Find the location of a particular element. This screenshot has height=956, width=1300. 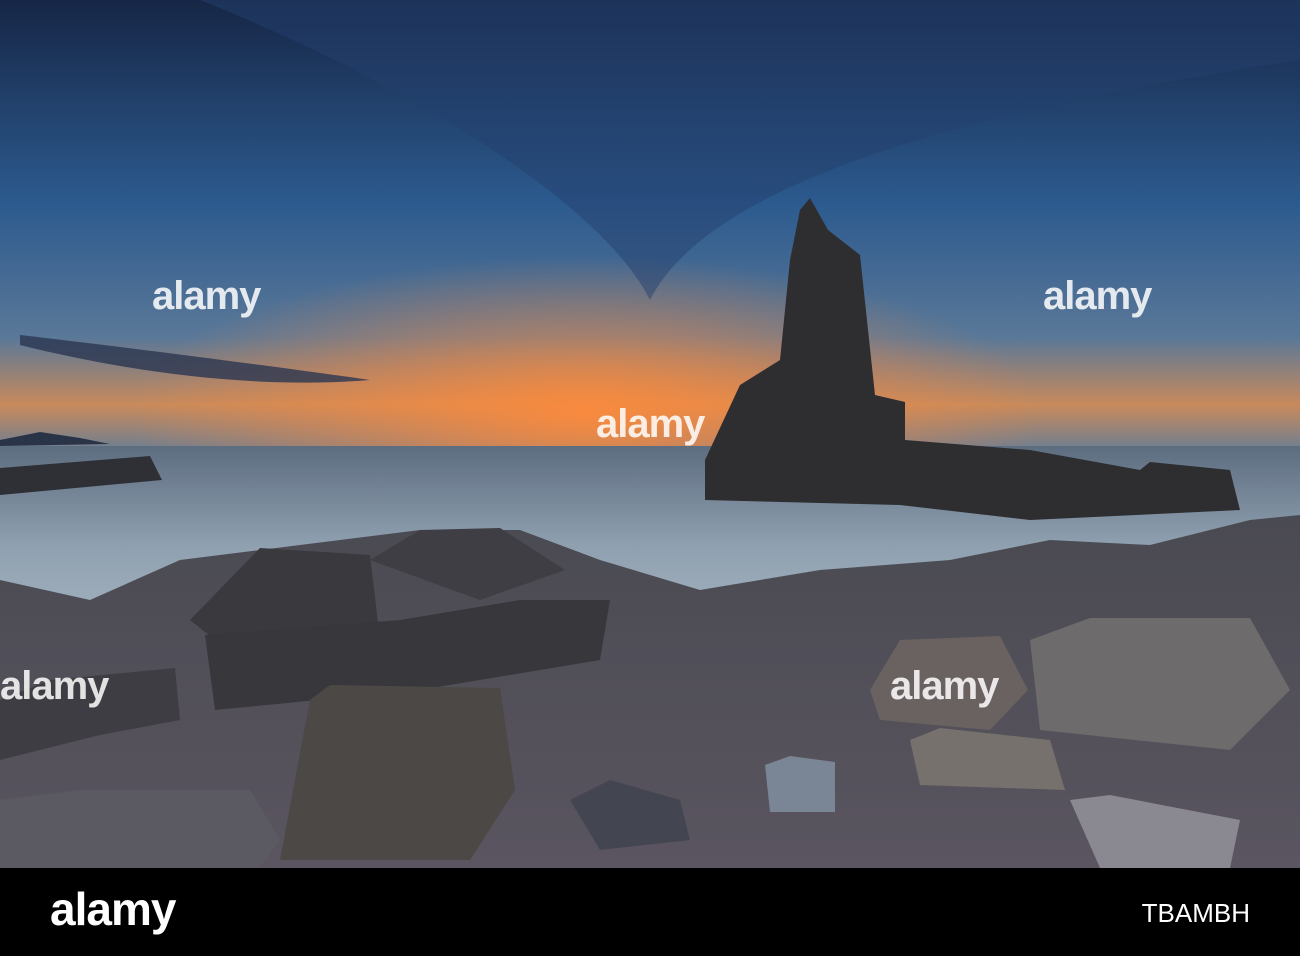

image-code: TBAMBH is located at coordinates (1195, 913).